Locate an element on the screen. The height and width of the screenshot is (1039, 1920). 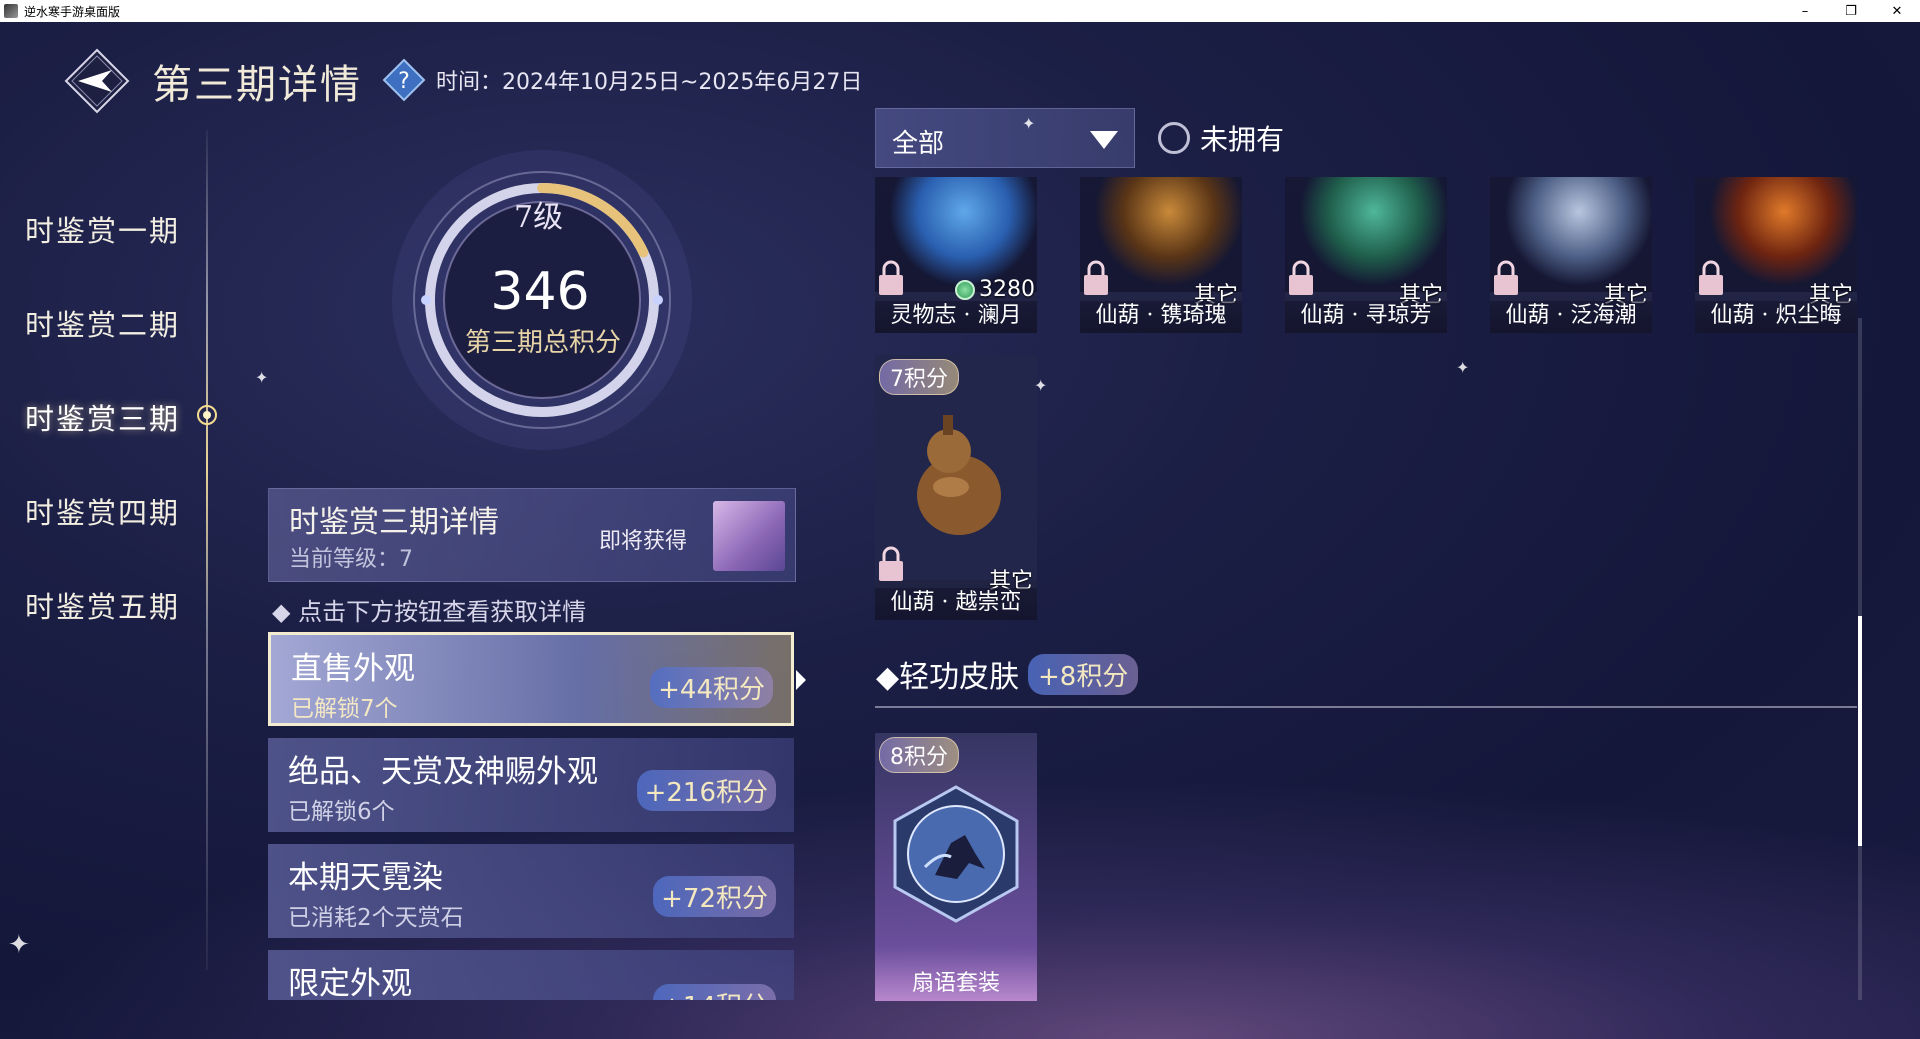
total-score: 346 is located at coordinates (540, 292).